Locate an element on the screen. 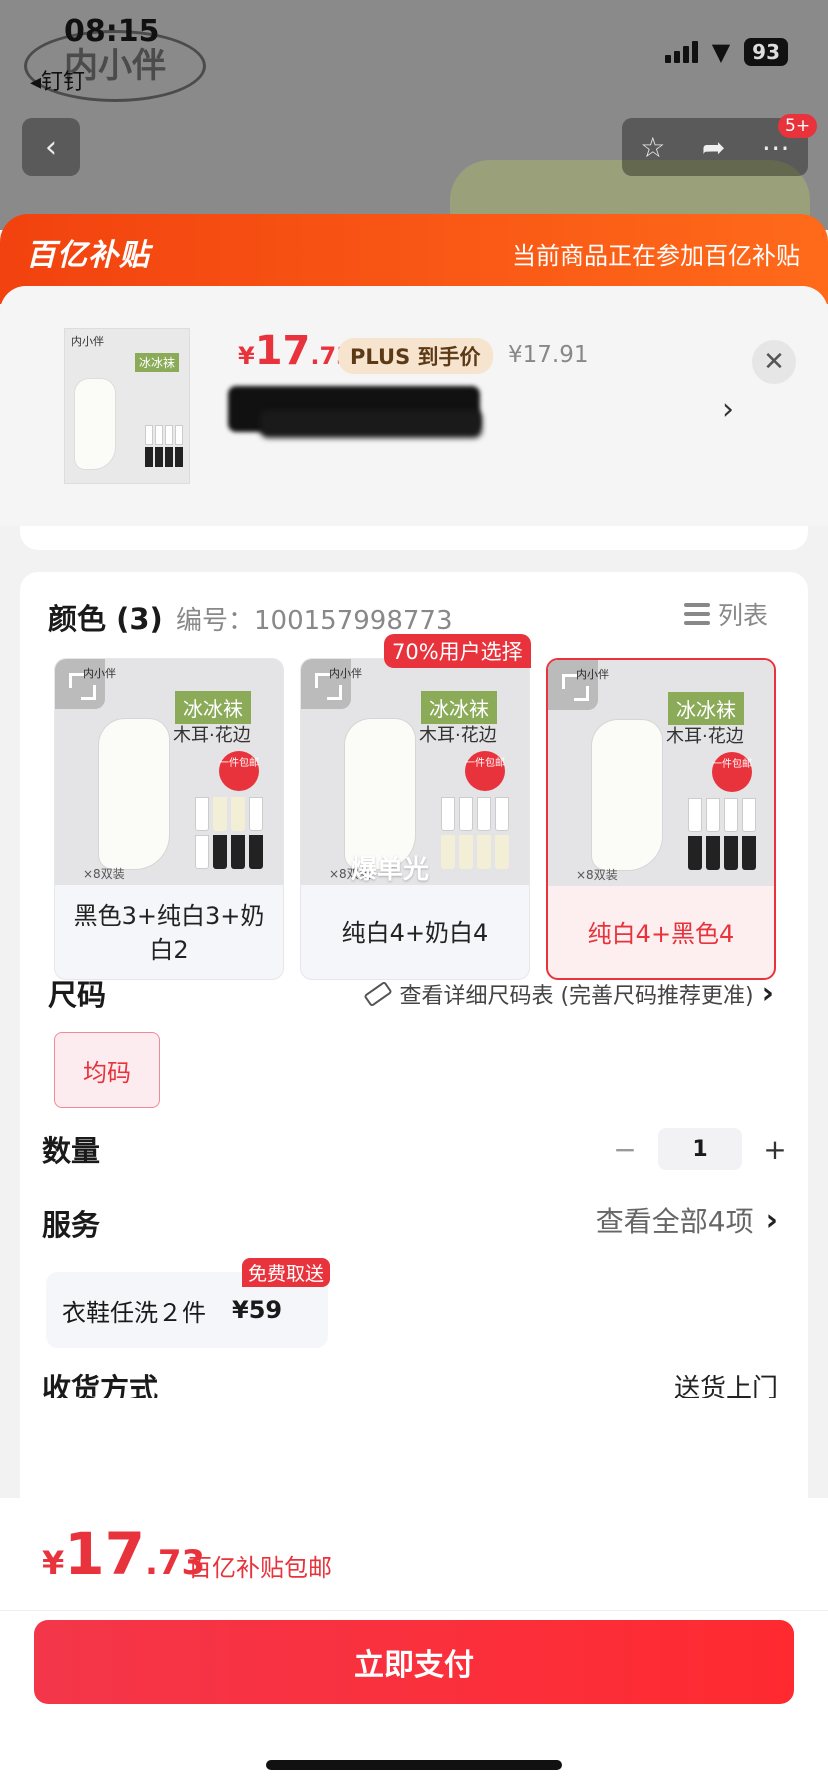 The height and width of the screenshot is (1792, 828). pay-now-button: 立即支付 is located at coordinates (414, 1662).